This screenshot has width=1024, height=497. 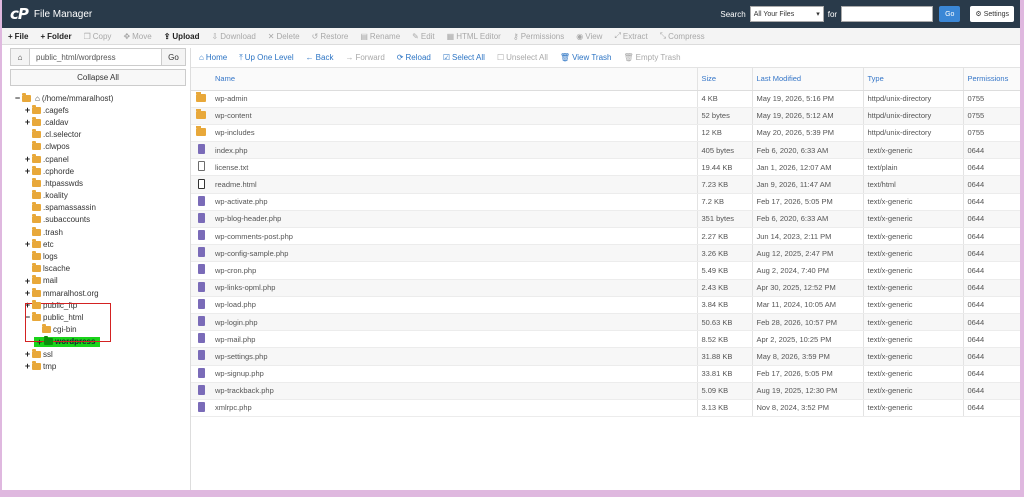 What do you see at coordinates (454, 79) in the screenshot?
I see `column-header-name: Name` at bounding box center [454, 79].